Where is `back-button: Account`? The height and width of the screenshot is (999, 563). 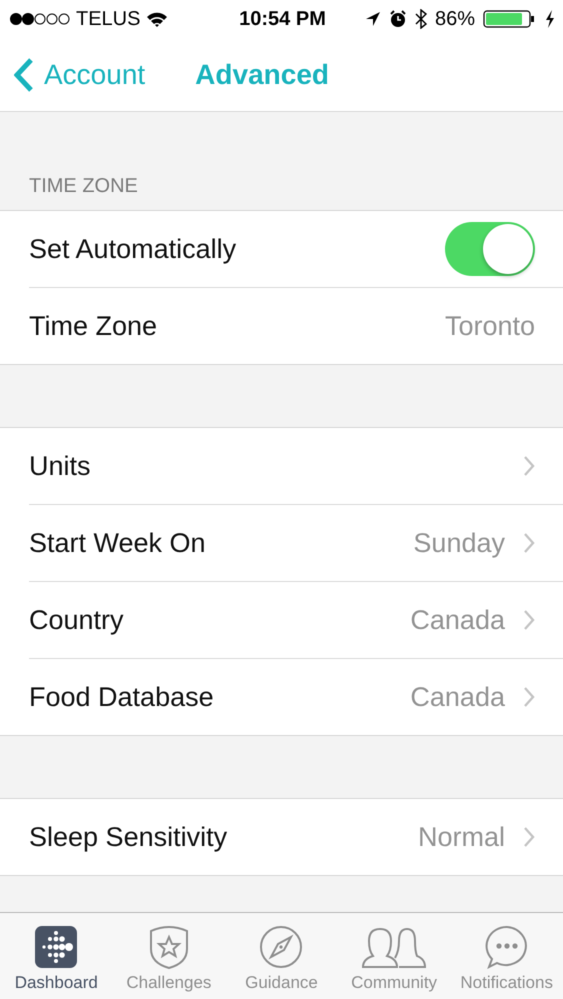 back-button: Account is located at coordinates (80, 75).